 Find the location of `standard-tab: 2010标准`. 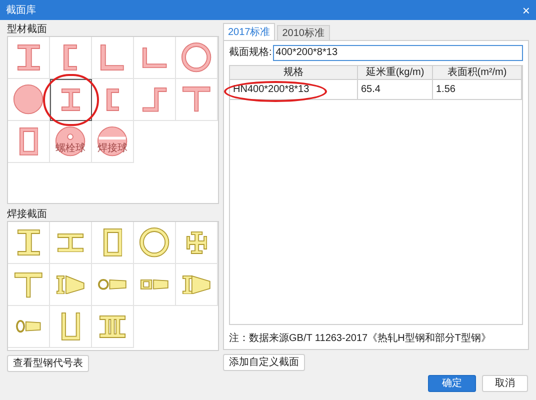

standard-tab: 2010标准 is located at coordinates (303, 32).